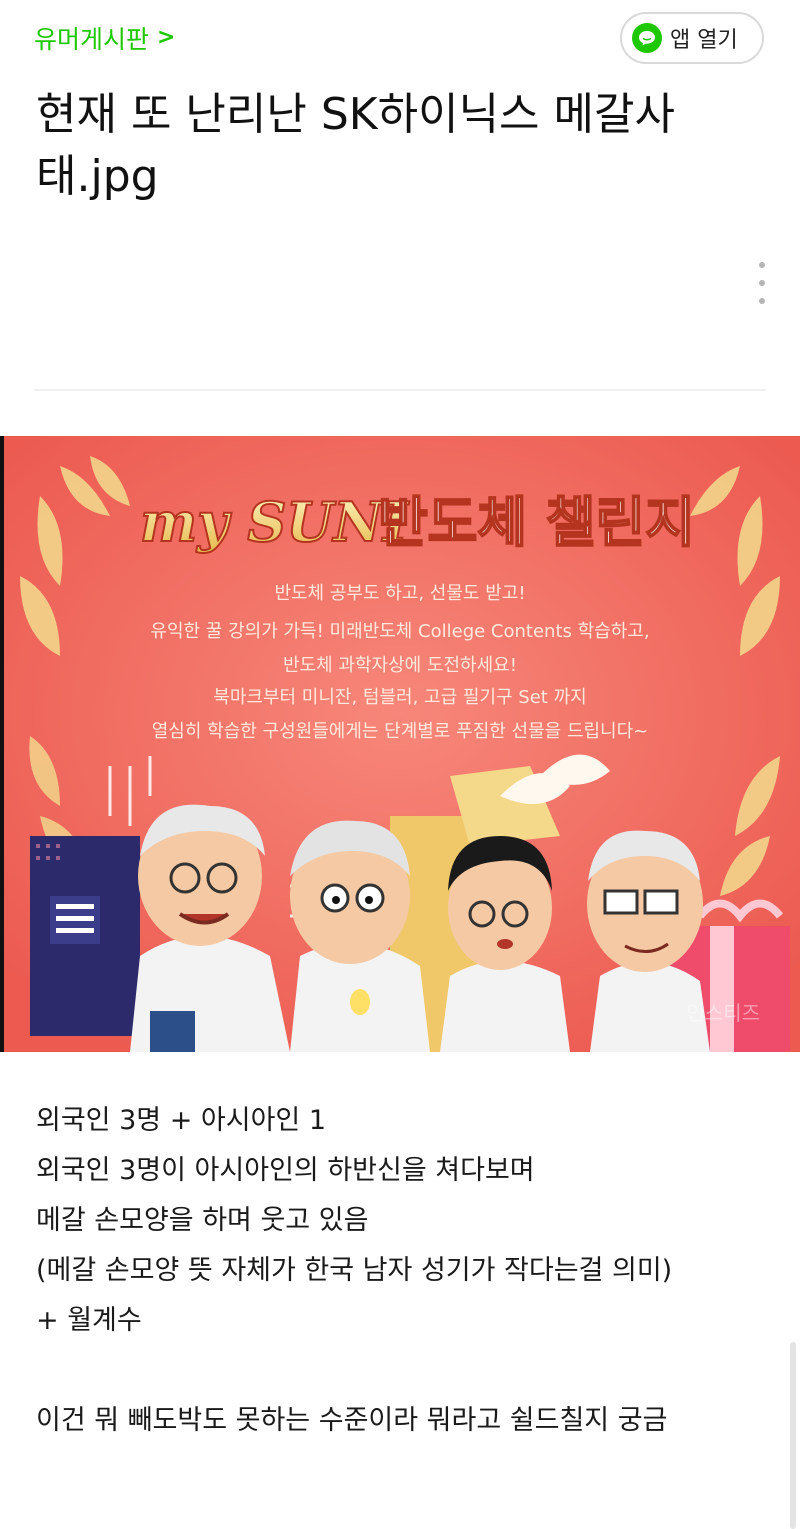 This screenshot has height=1529, width=800. What do you see at coordinates (400, 38) in the screenshot?
I see `top-bar: 유머게시판 > 앱 열기` at bounding box center [400, 38].